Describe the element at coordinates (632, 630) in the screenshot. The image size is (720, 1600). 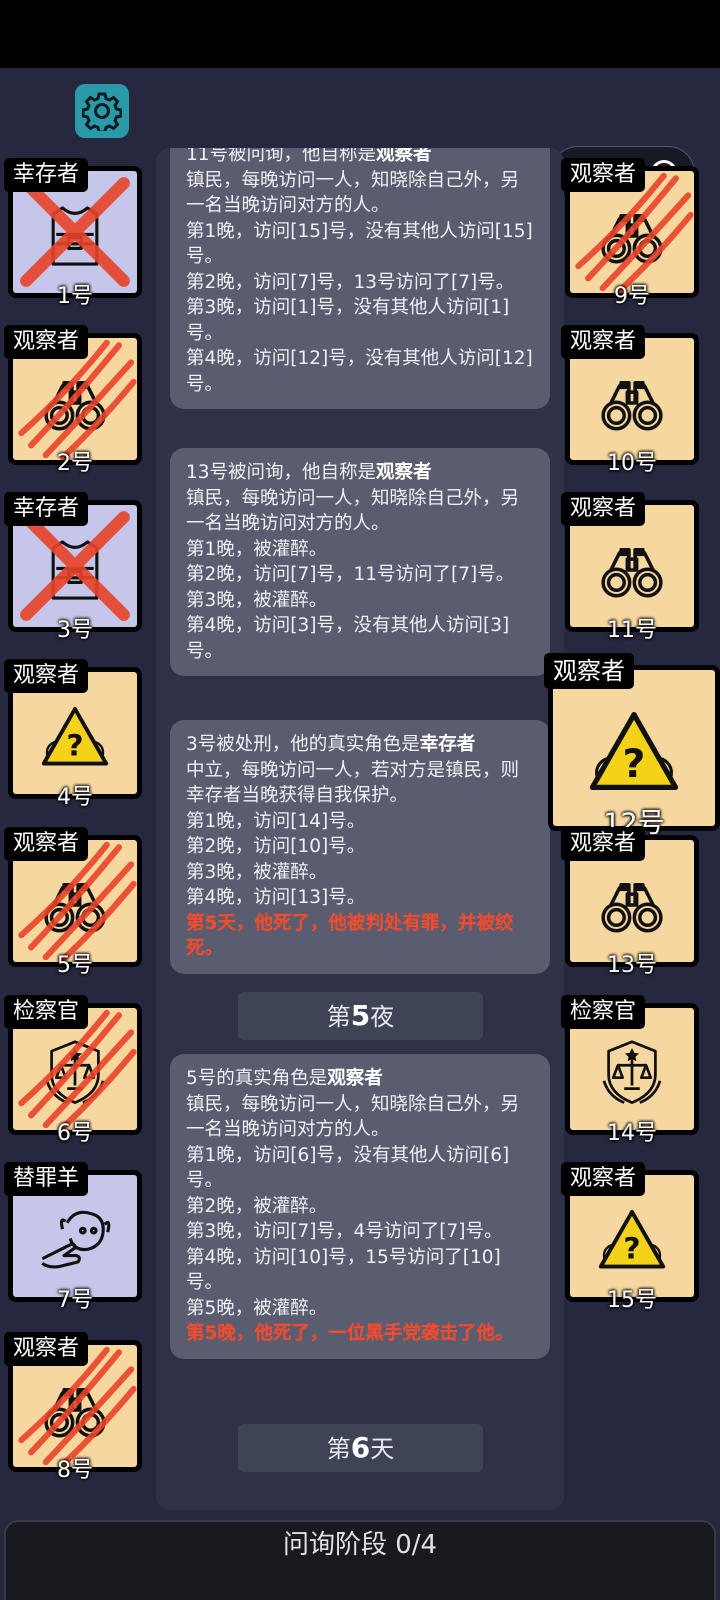
I see `player-number: 11号` at that location.